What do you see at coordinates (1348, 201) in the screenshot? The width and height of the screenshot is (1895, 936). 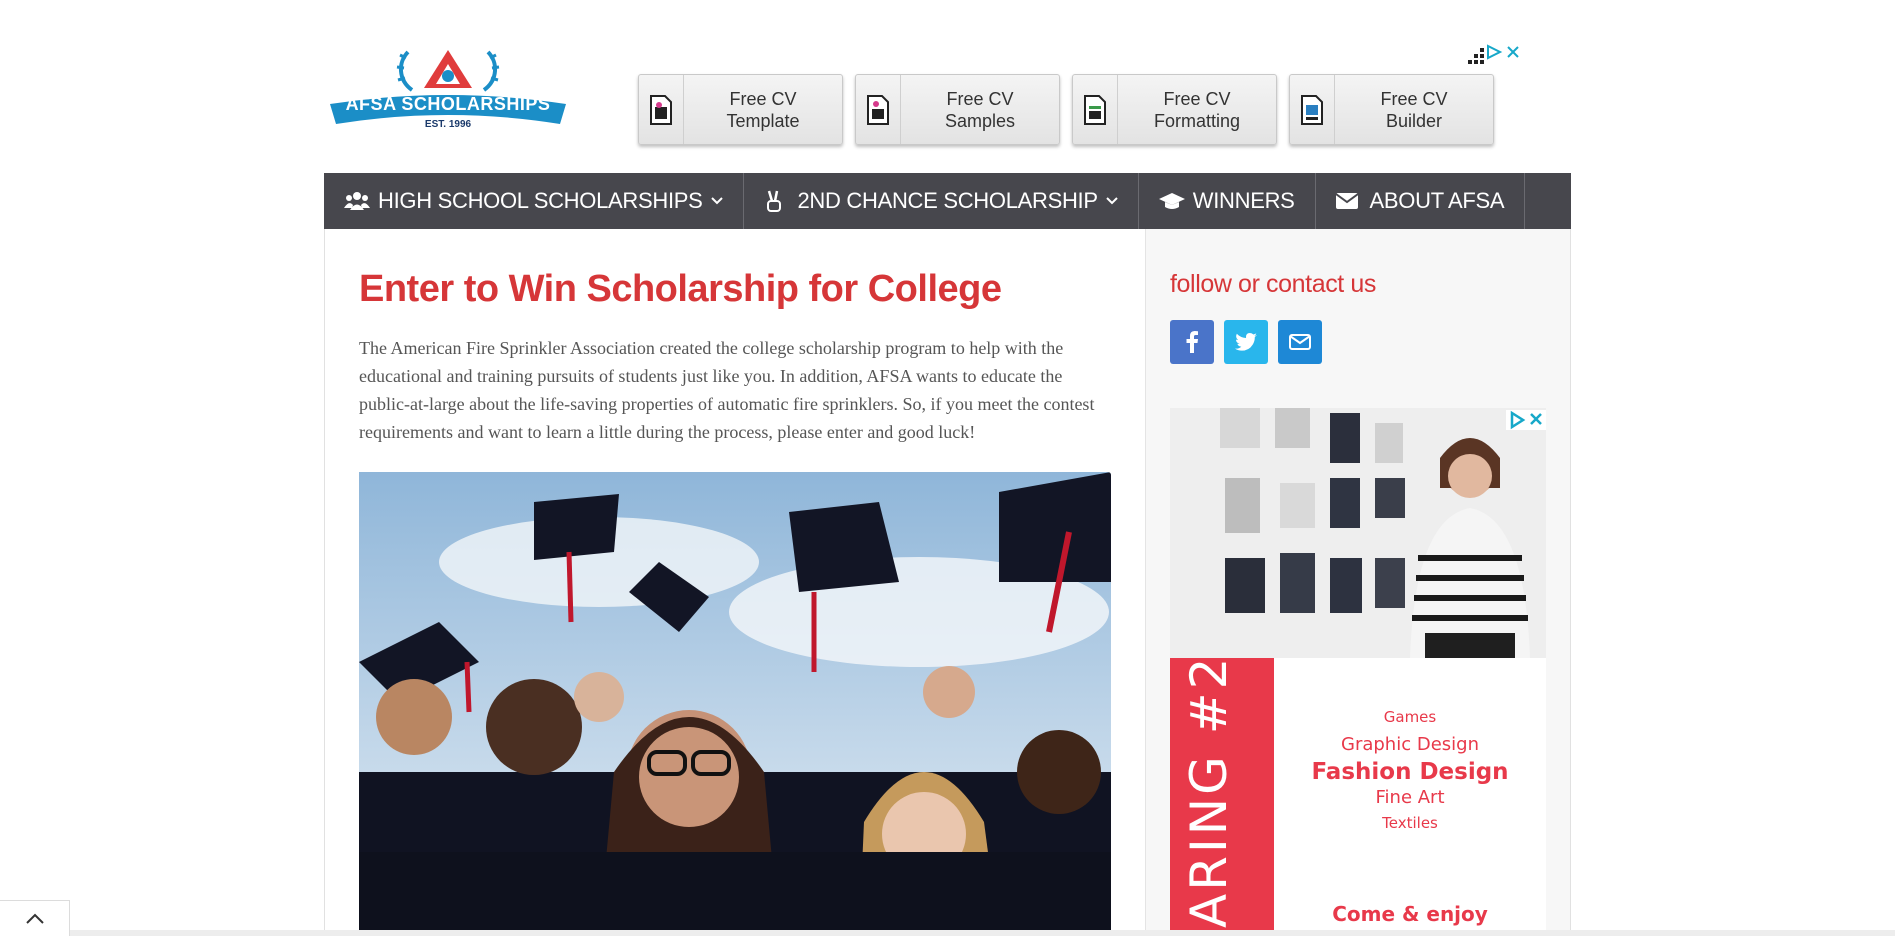 I see `envelope-icon` at bounding box center [1348, 201].